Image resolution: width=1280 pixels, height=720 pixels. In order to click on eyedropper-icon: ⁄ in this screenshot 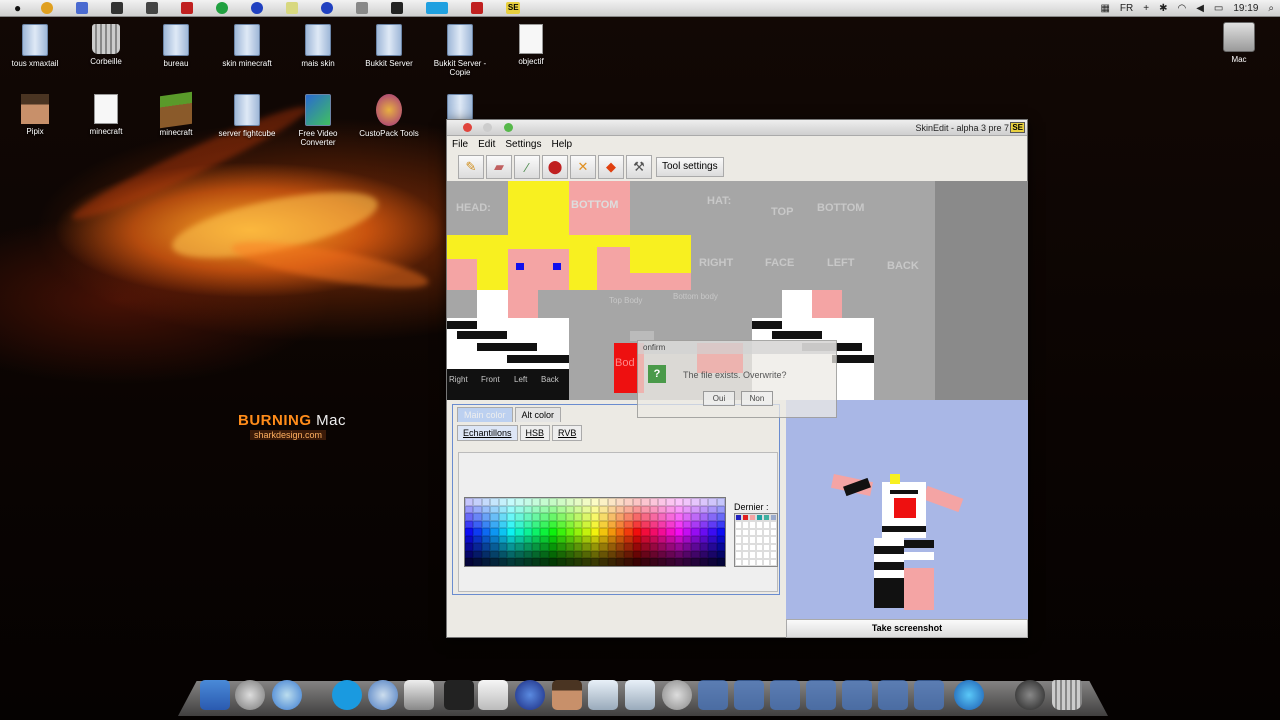, I will do `click(527, 167)`.